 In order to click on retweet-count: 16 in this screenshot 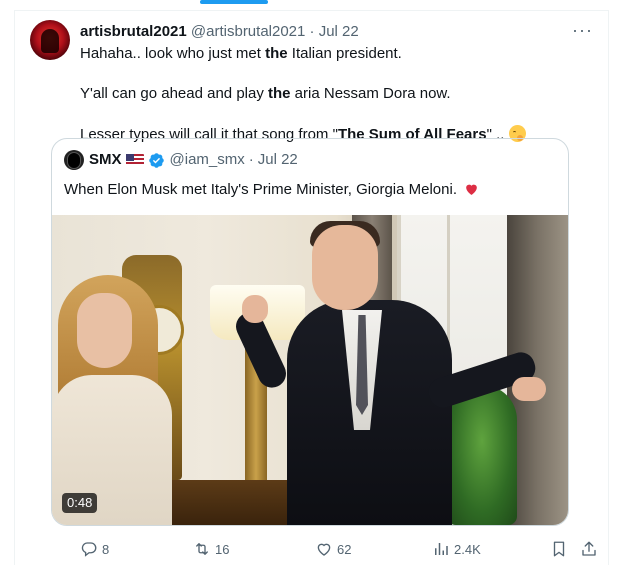, I will do `click(222, 549)`.